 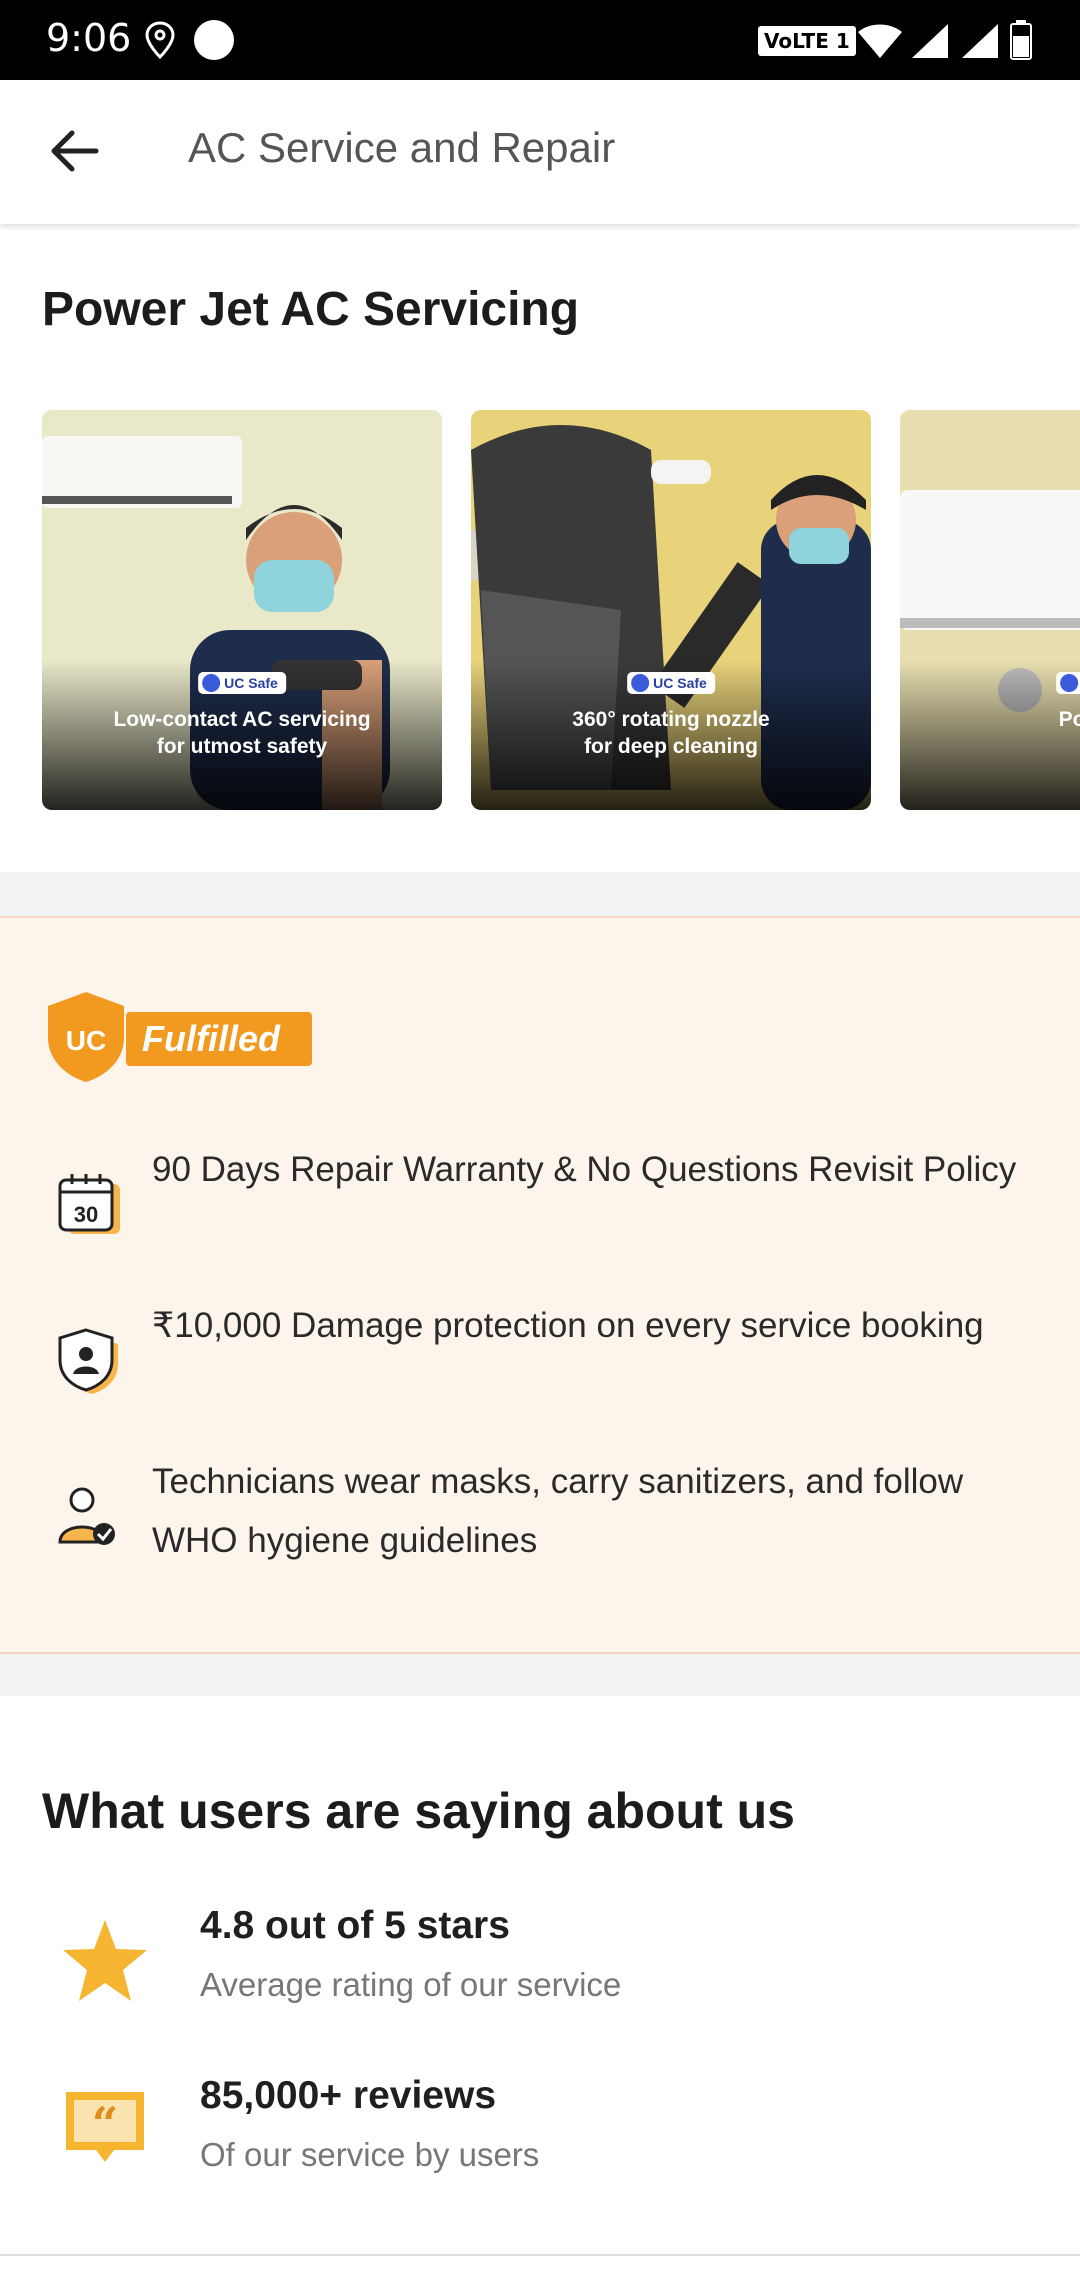 I want to click on back-button, so click(x=75, y=151).